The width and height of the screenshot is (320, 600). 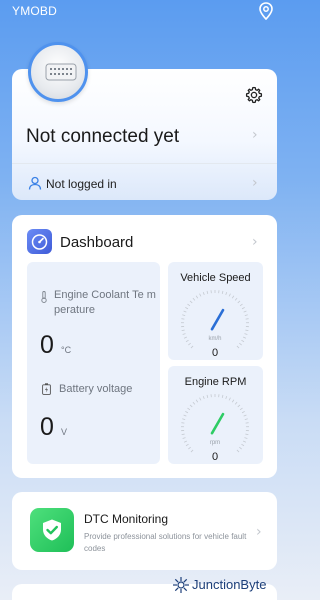 I want to click on top-bar: YMOBD, so click(x=144, y=11).